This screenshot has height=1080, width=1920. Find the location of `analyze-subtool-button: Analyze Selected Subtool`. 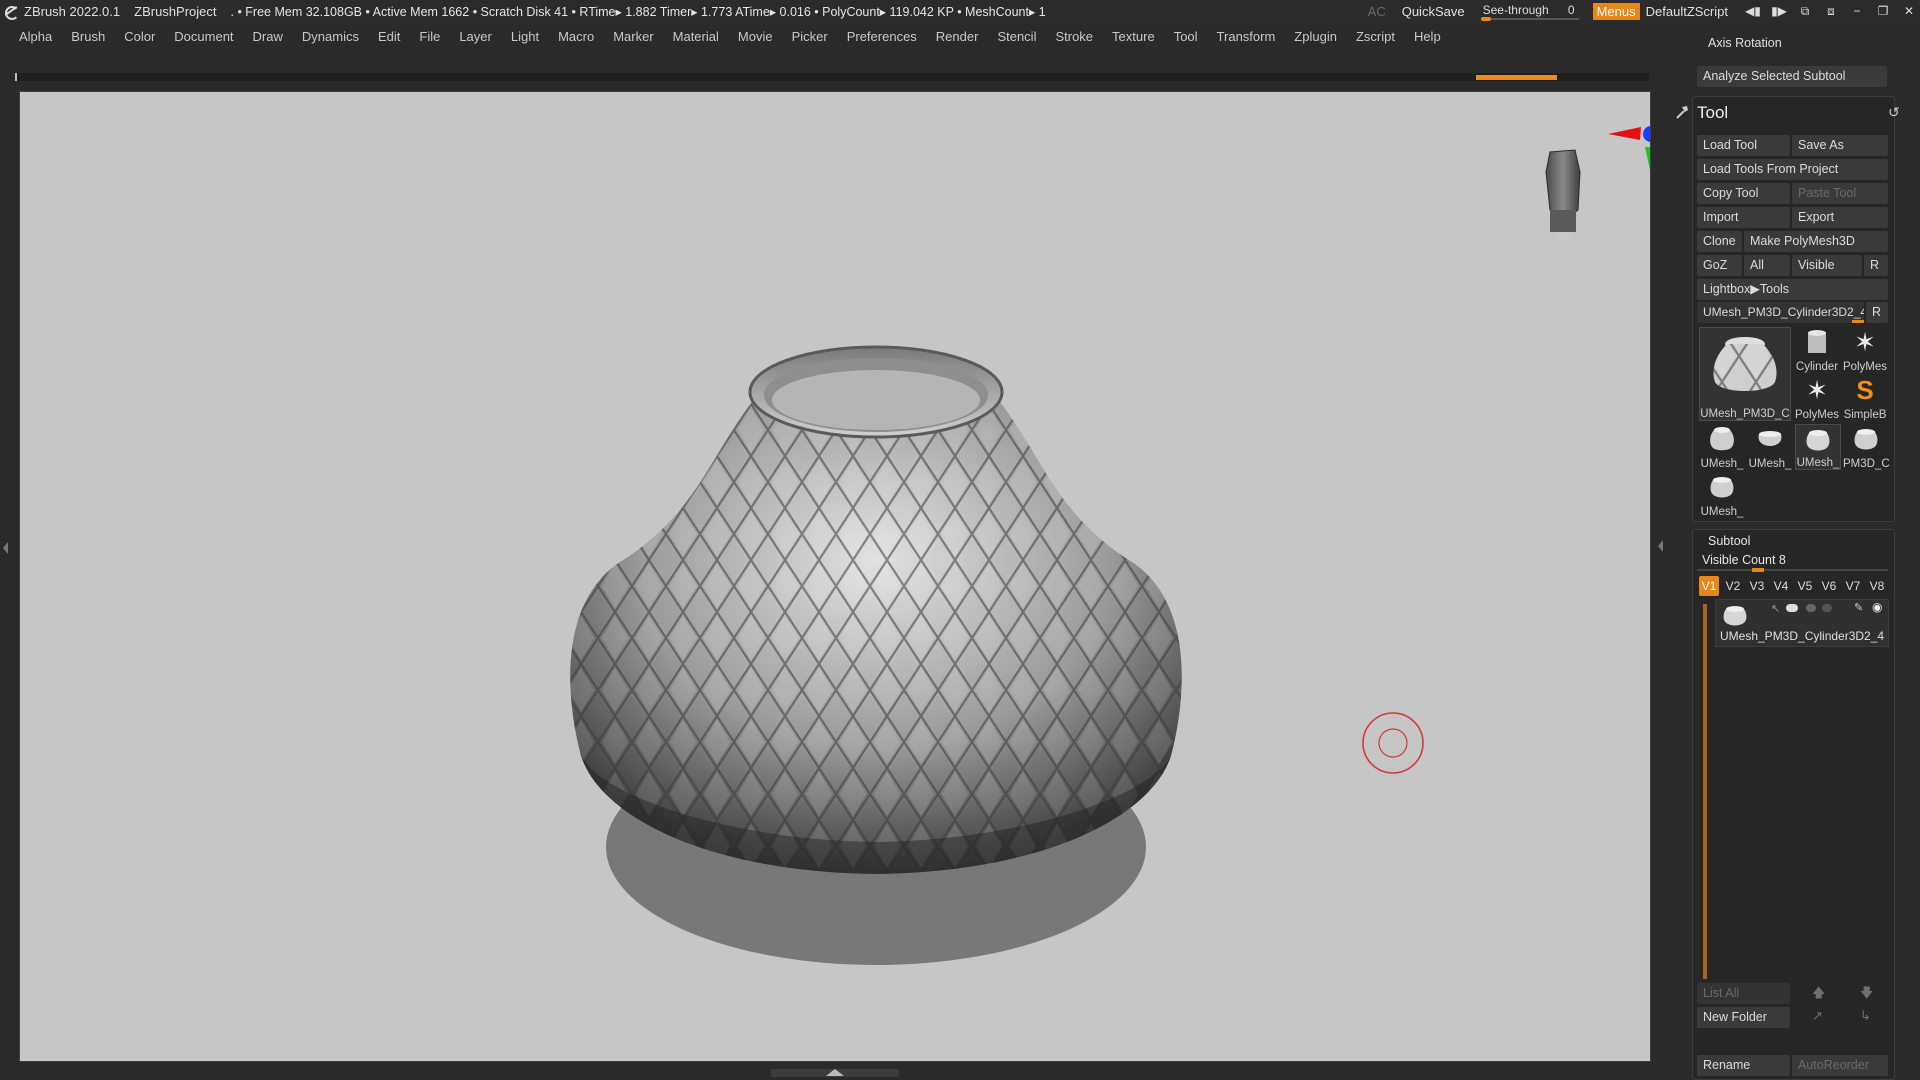

analyze-subtool-button: Analyze Selected Subtool is located at coordinates (1792, 76).